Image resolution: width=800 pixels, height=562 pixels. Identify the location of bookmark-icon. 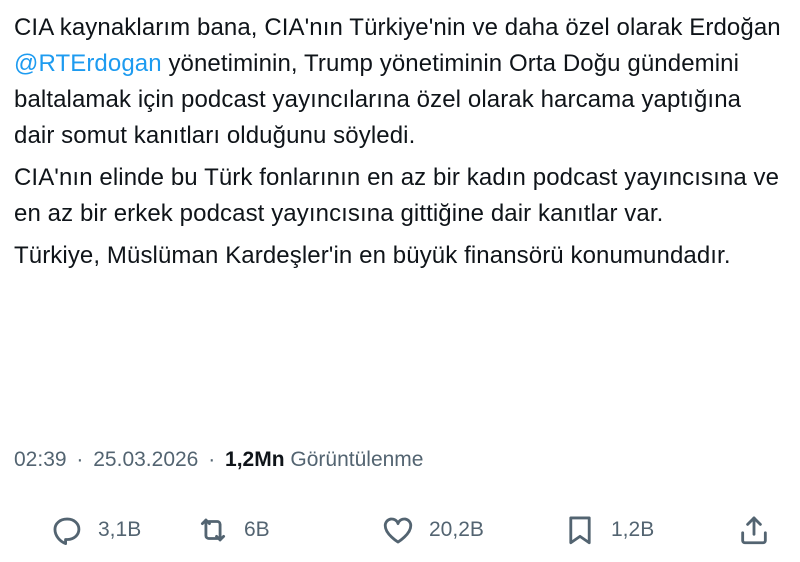
(580, 530).